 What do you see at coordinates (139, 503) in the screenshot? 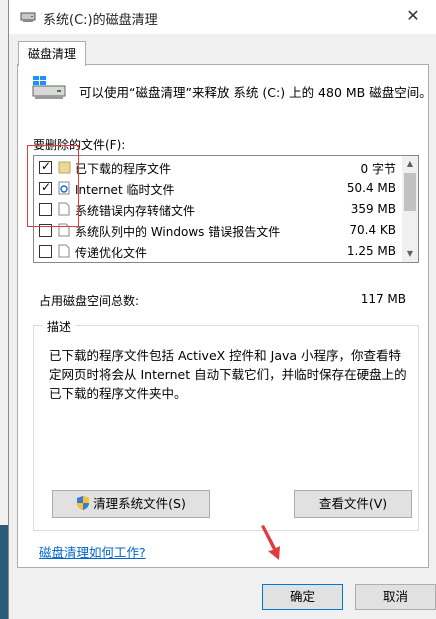
I see `clean-system-files-label: 清理系统文件(S)` at bounding box center [139, 503].